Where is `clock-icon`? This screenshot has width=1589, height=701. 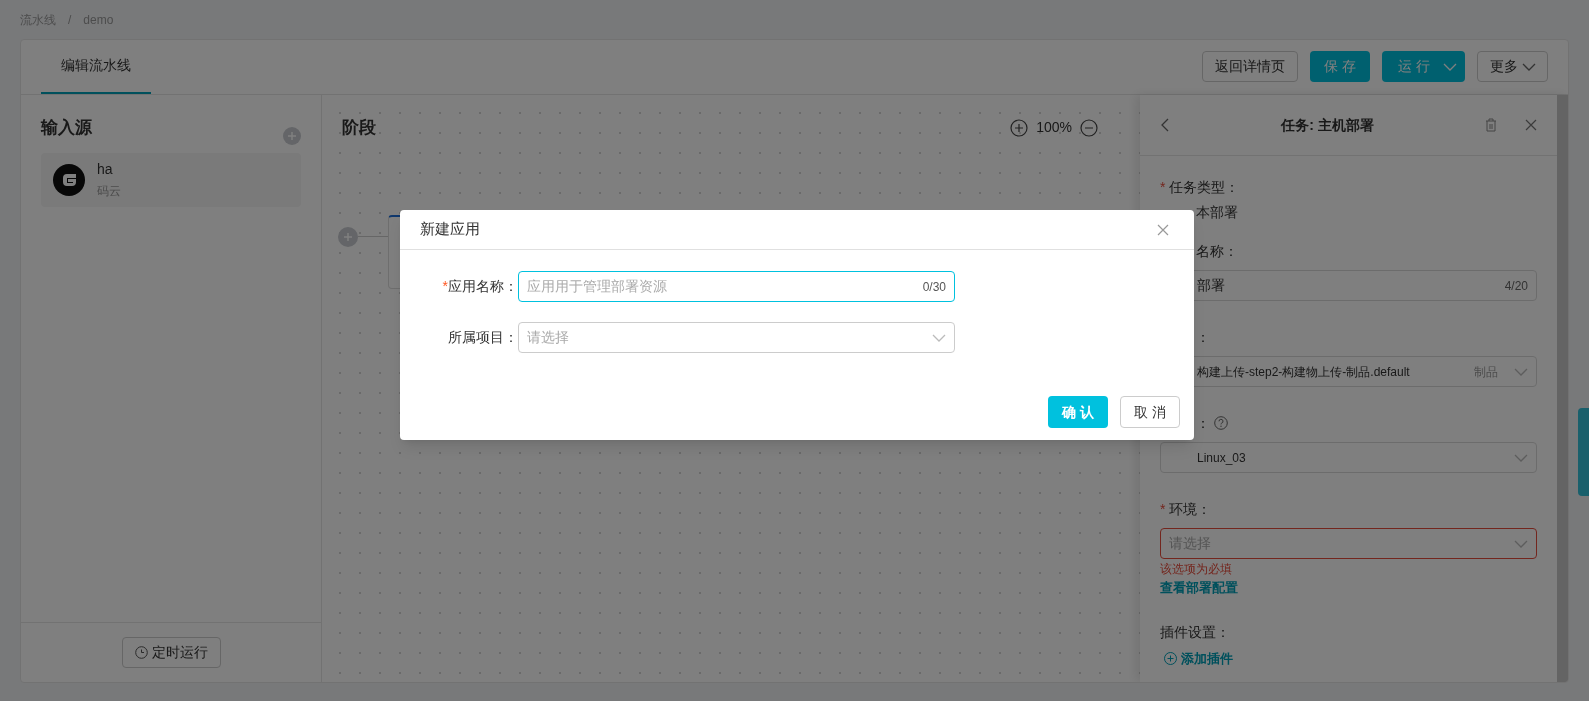 clock-icon is located at coordinates (141, 652).